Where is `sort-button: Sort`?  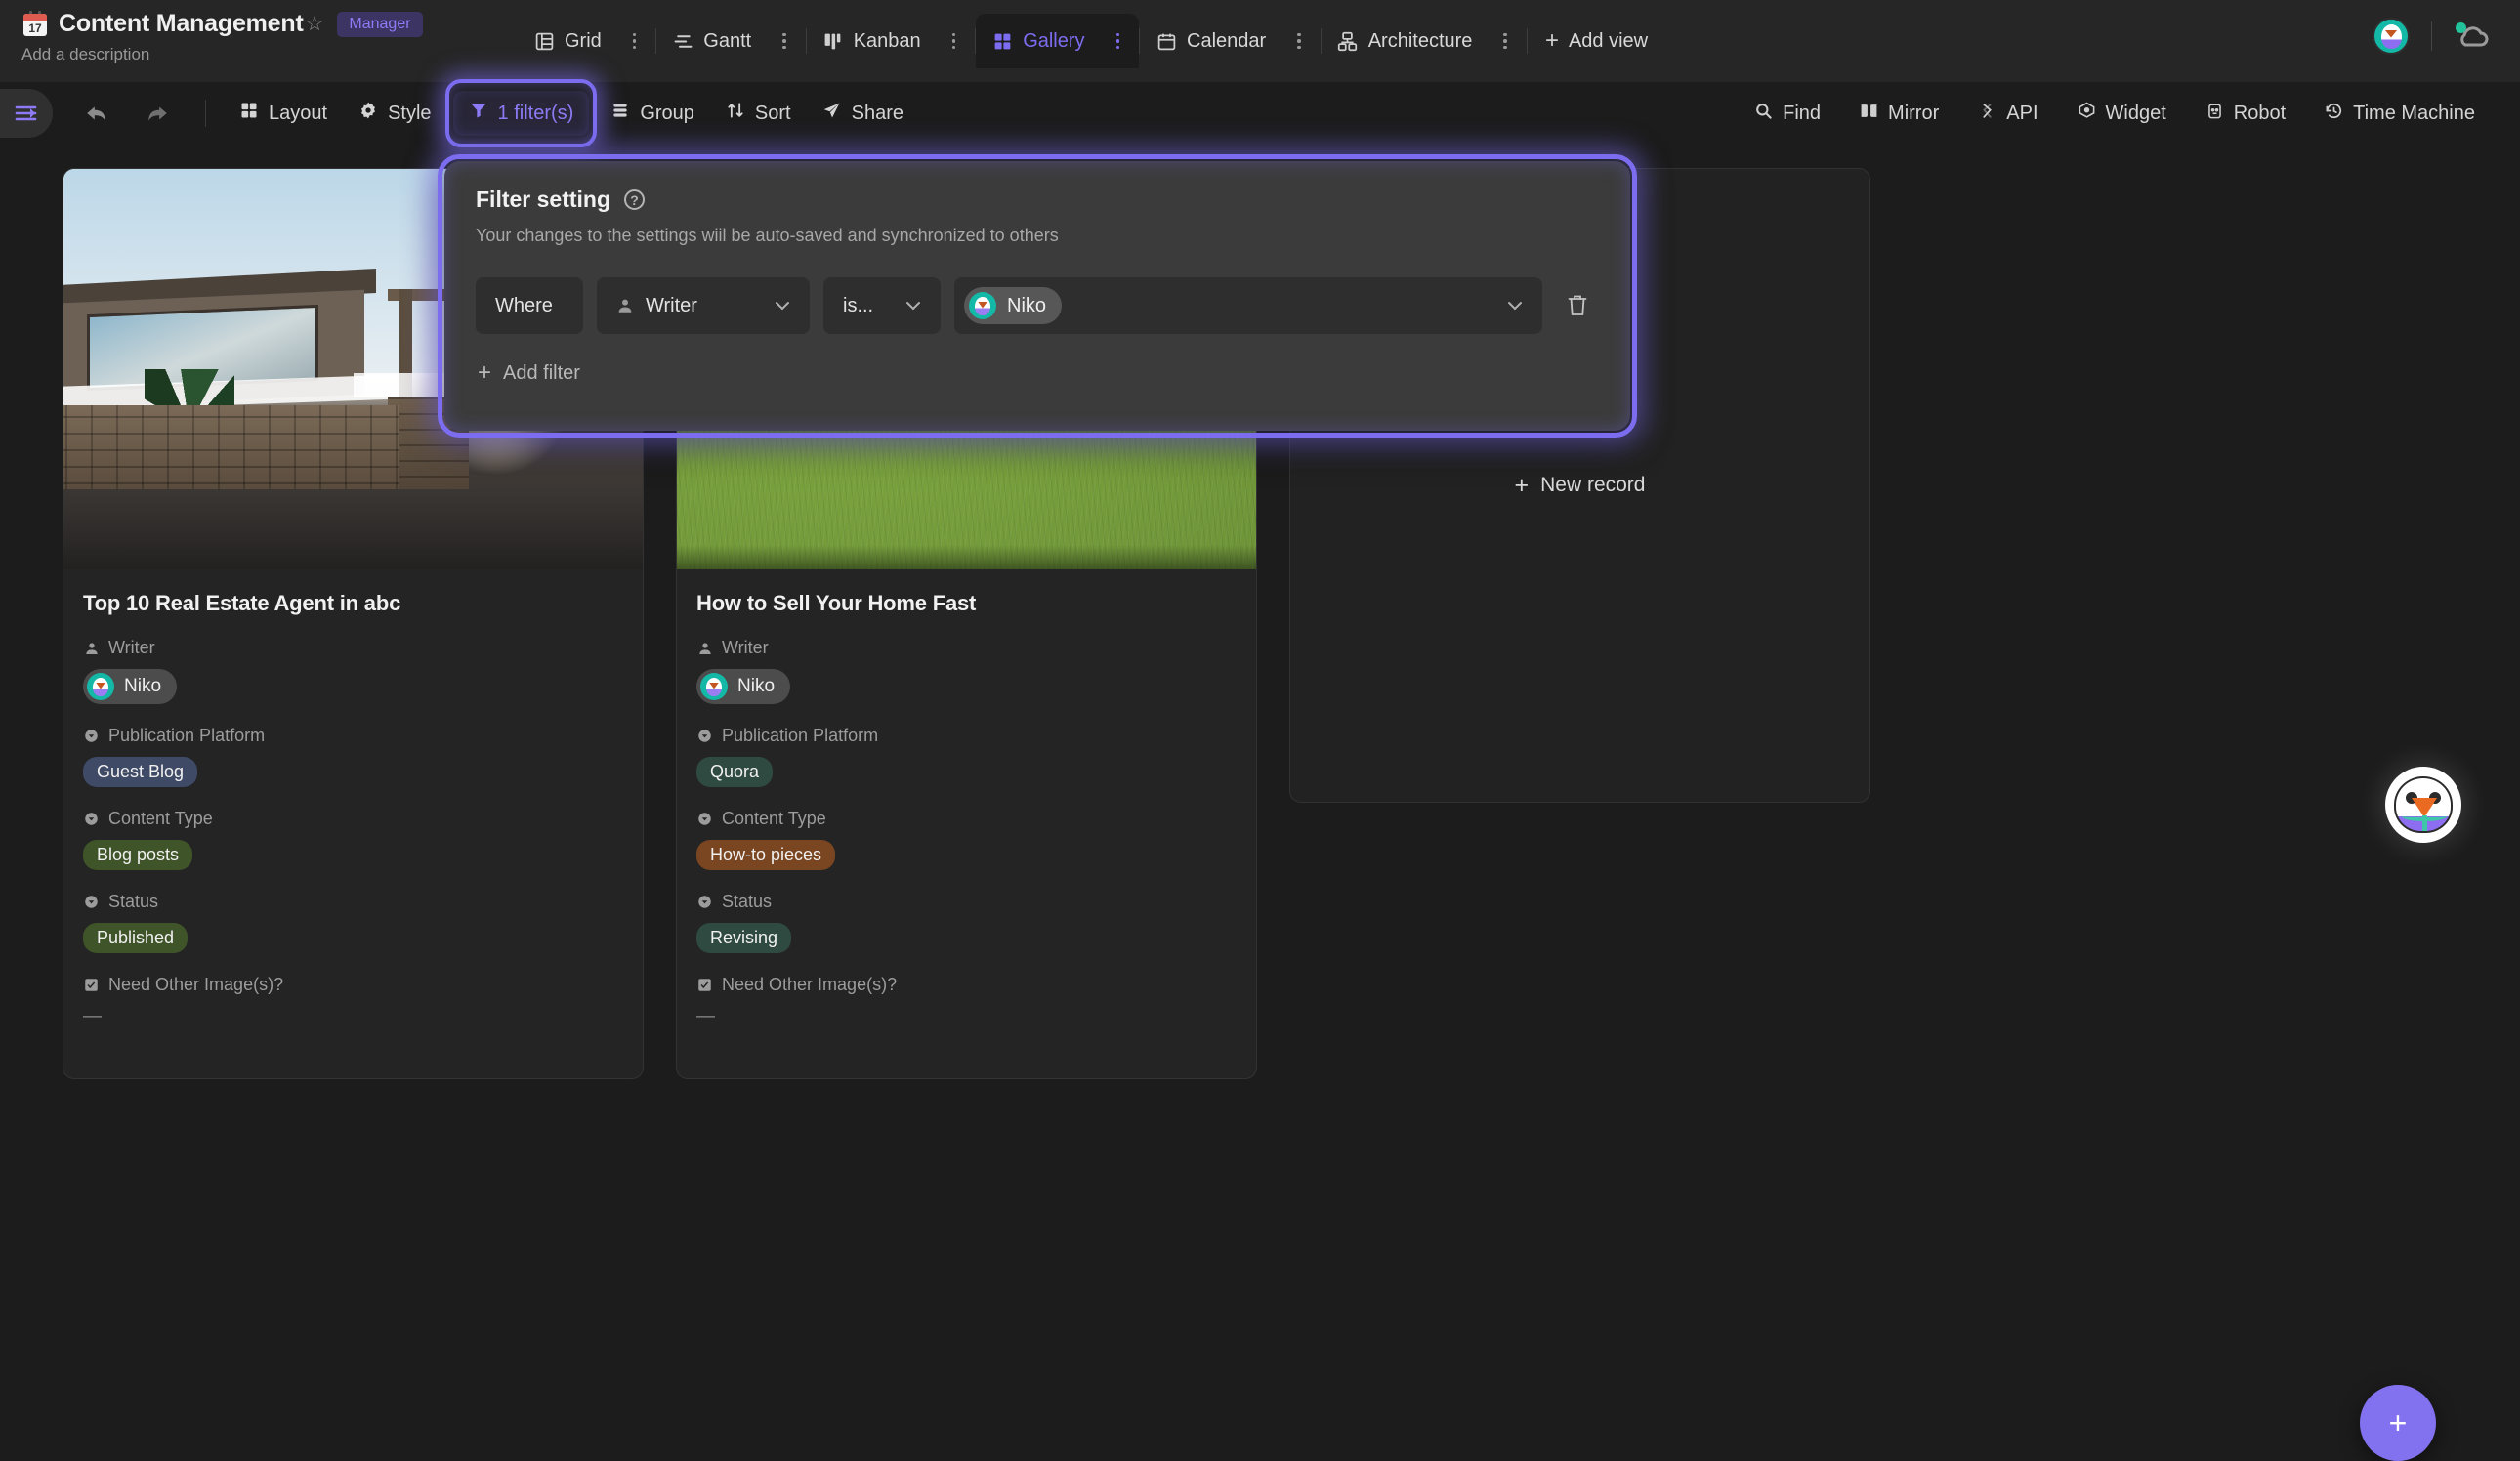 sort-button: Sort is located at coordinates (758, 113).